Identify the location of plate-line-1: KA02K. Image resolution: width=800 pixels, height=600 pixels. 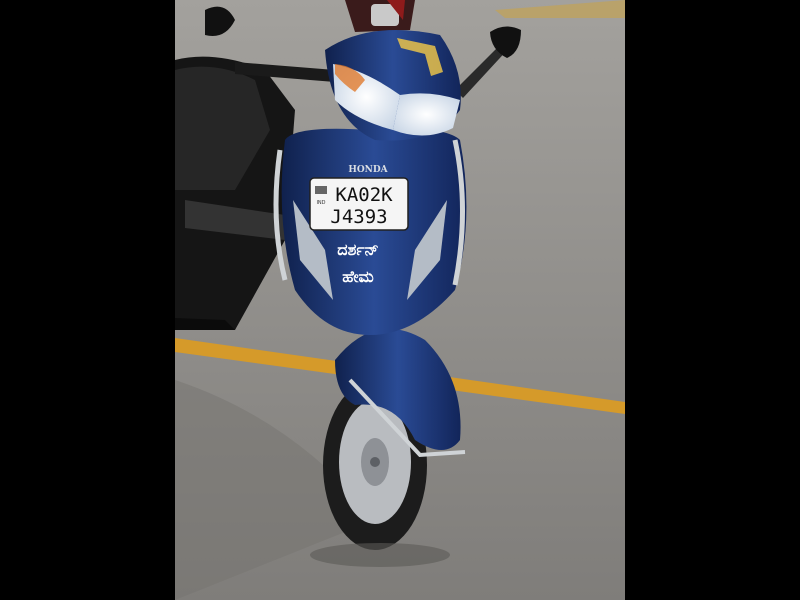
(364, 195).